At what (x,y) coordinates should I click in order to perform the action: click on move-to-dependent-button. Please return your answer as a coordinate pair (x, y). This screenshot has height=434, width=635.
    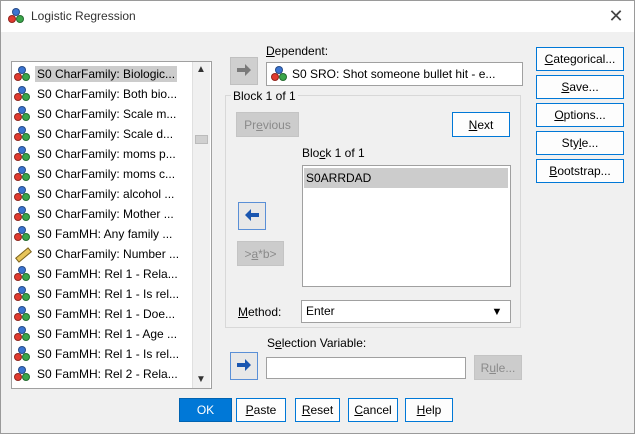
    Looking at the image, I should click on (244, 71).